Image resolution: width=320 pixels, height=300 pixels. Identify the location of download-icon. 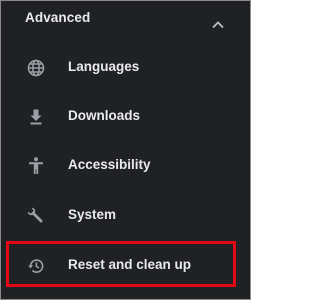
(36, 117).